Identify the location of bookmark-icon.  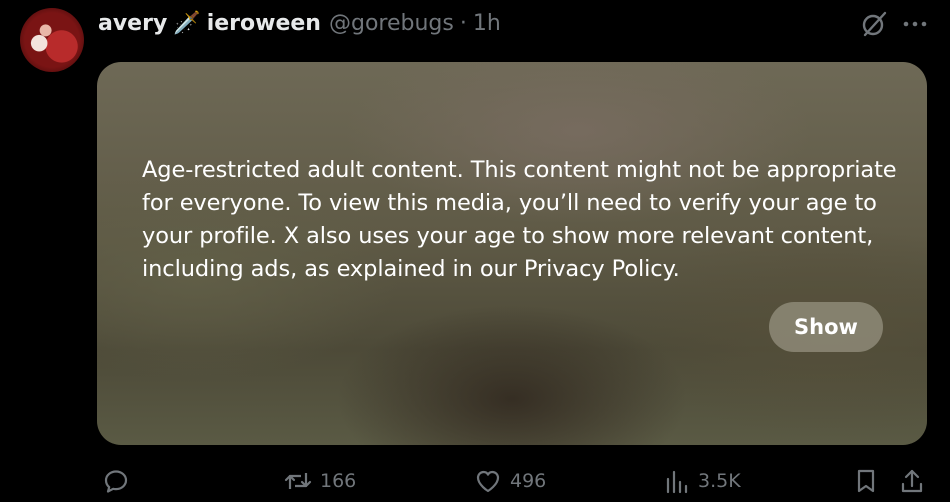
(866, 481).